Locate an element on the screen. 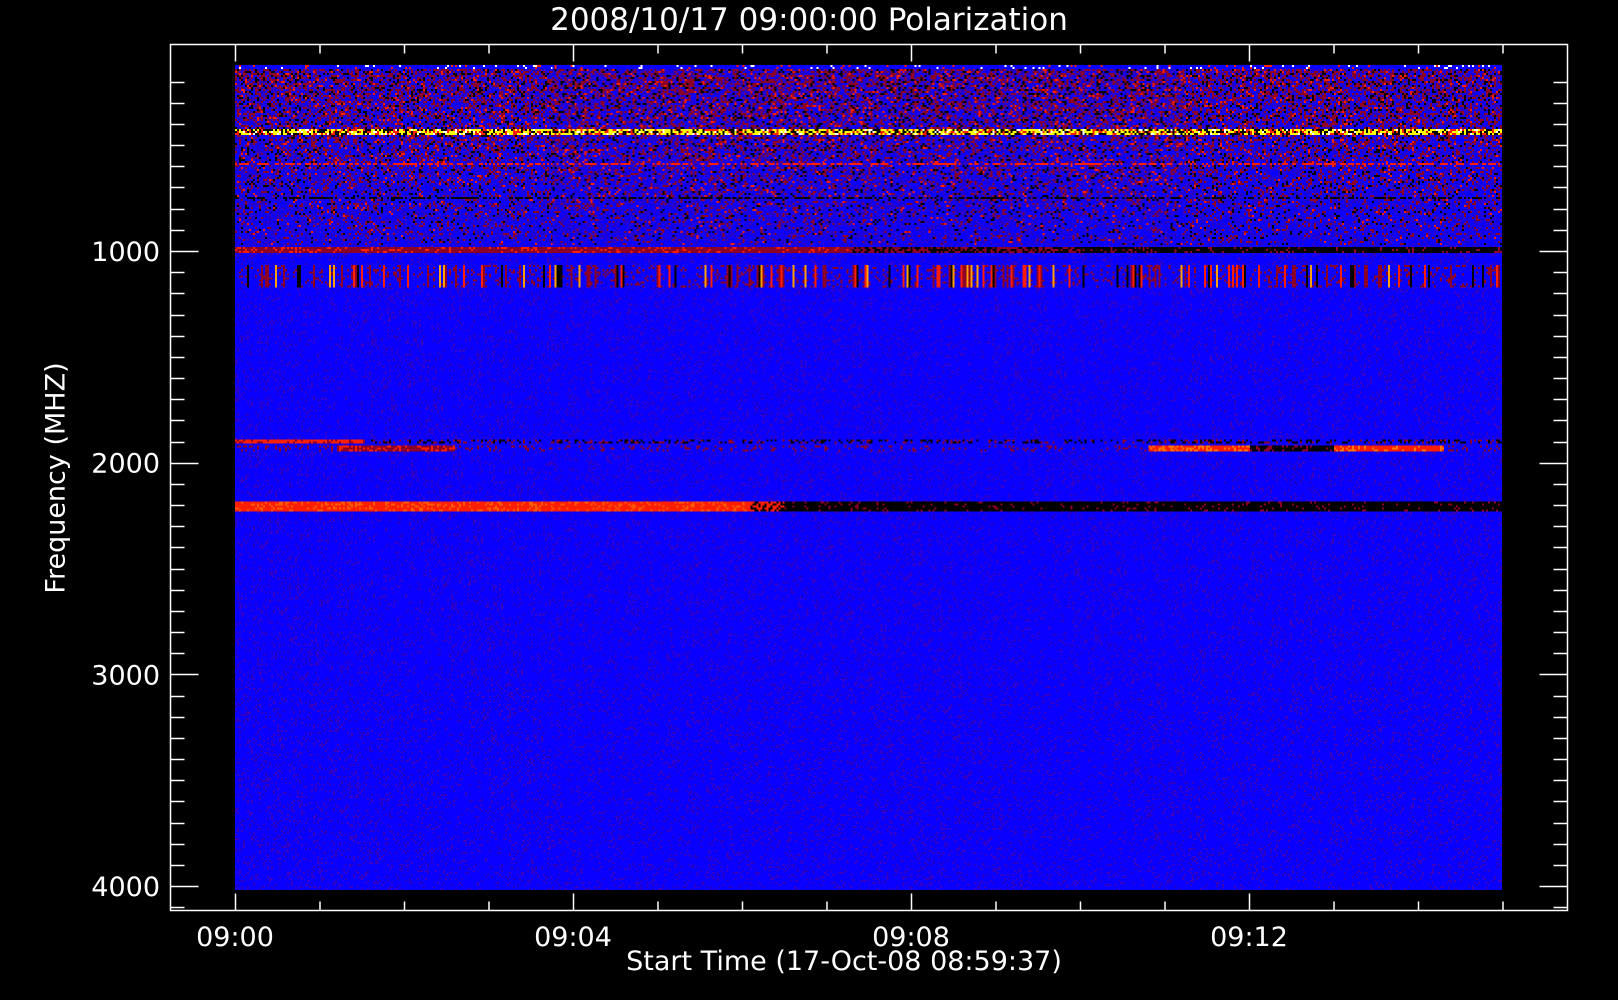 The width and height of the screenshot is (1618, 1000). y-axis-label: Frequency (MHZ) is located at coordinates (56, 478).